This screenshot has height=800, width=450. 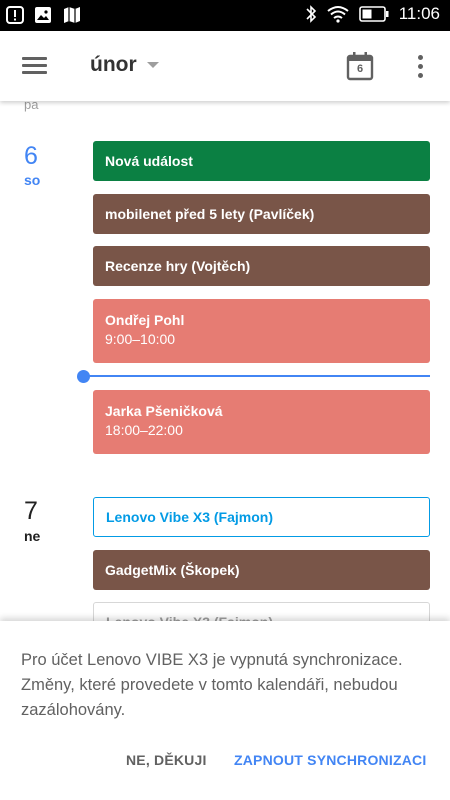 I want to click on event-card: Ondřej Pohl 9:00–10:00, so click(x=261, y=331).